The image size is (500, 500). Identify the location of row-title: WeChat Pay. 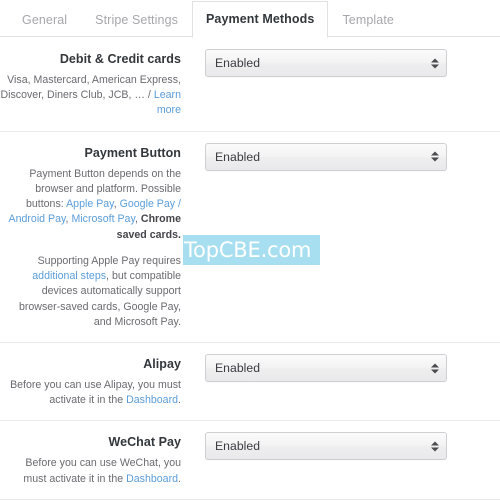
(144, 442).